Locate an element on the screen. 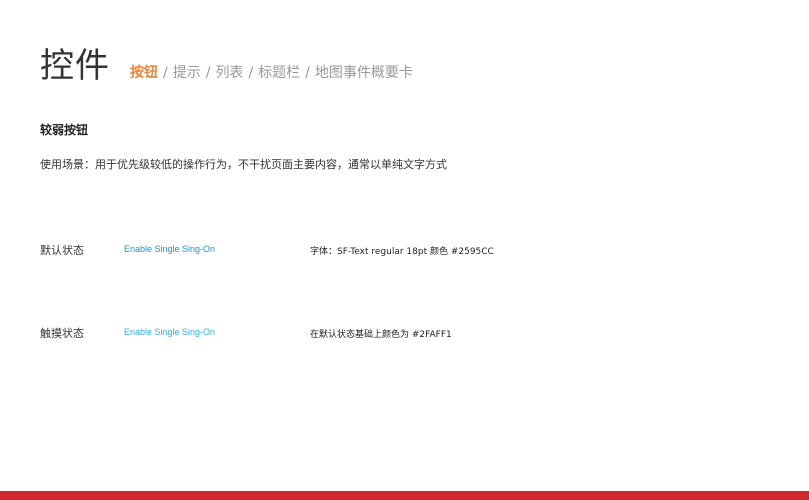  page-title: 控件 is located at coordinates (75, 66).